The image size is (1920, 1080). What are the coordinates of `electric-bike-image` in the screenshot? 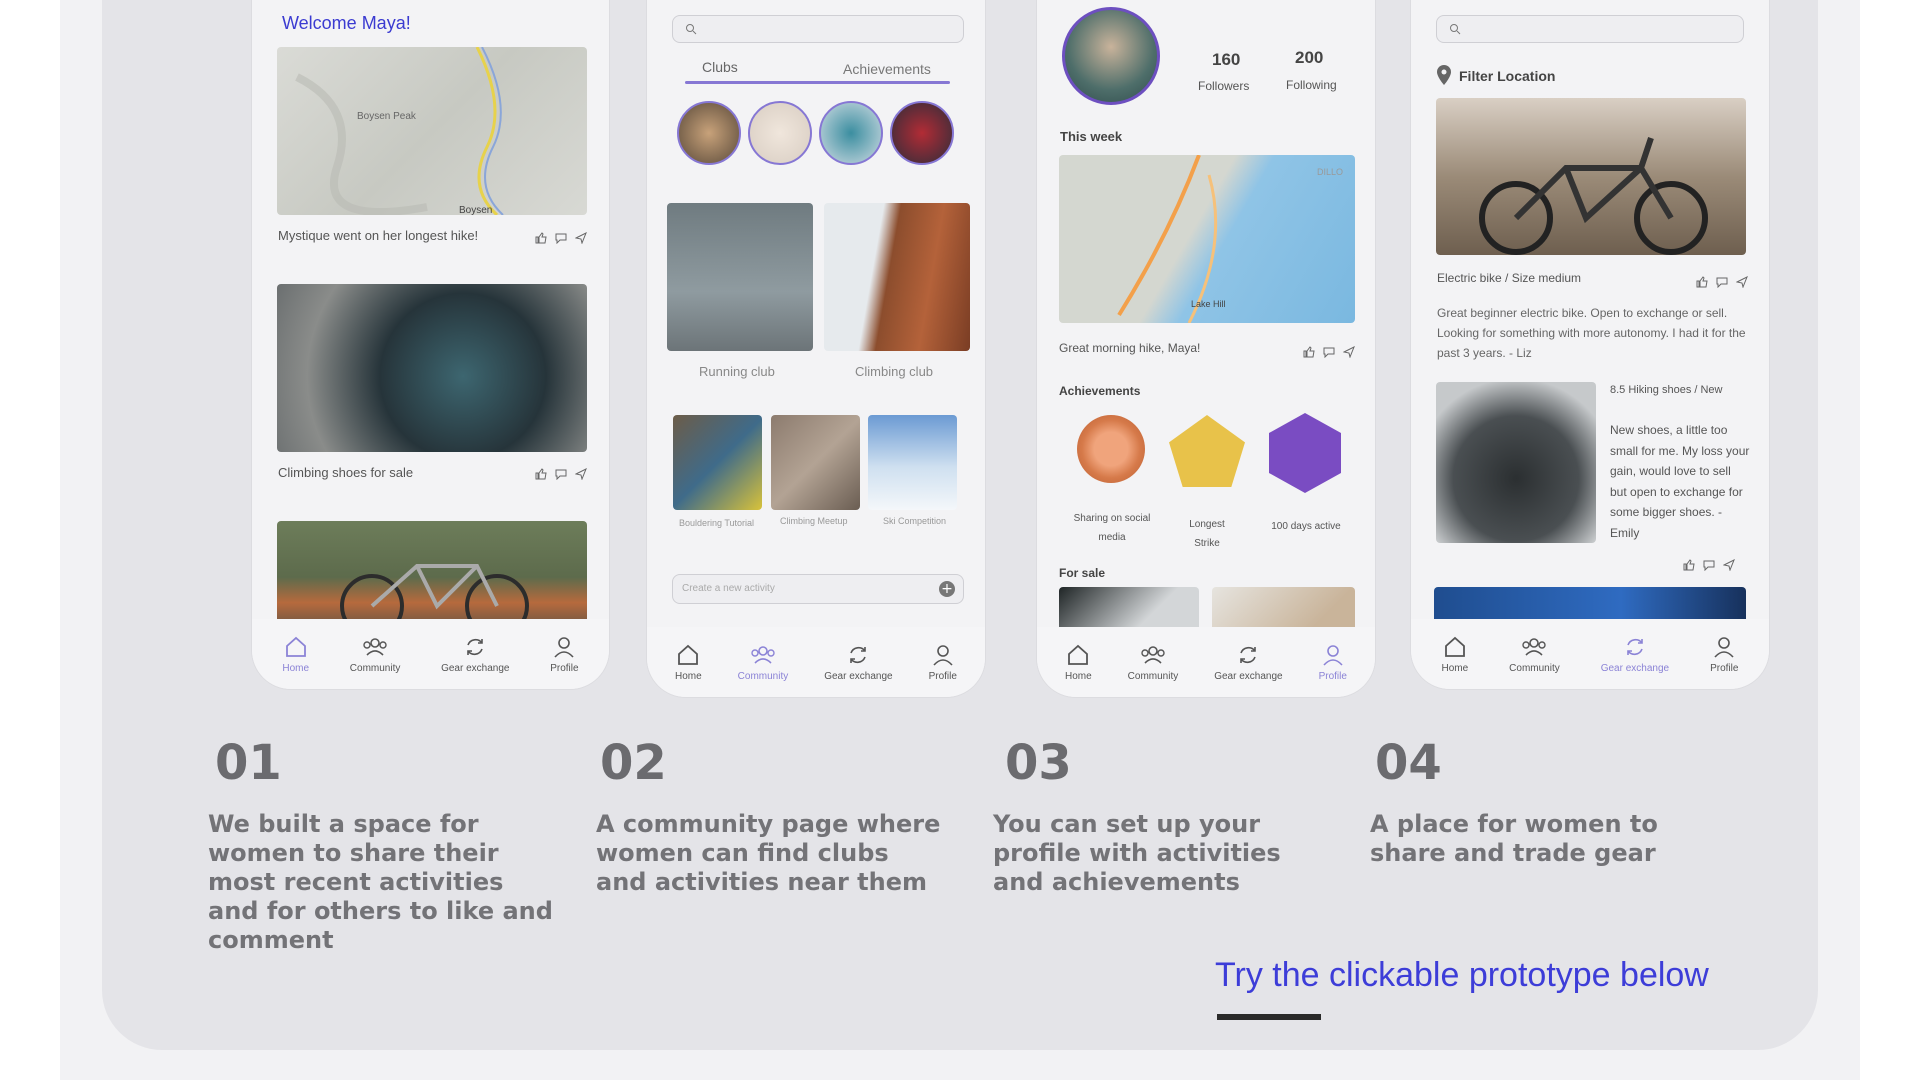 It's located at (1591, 176).